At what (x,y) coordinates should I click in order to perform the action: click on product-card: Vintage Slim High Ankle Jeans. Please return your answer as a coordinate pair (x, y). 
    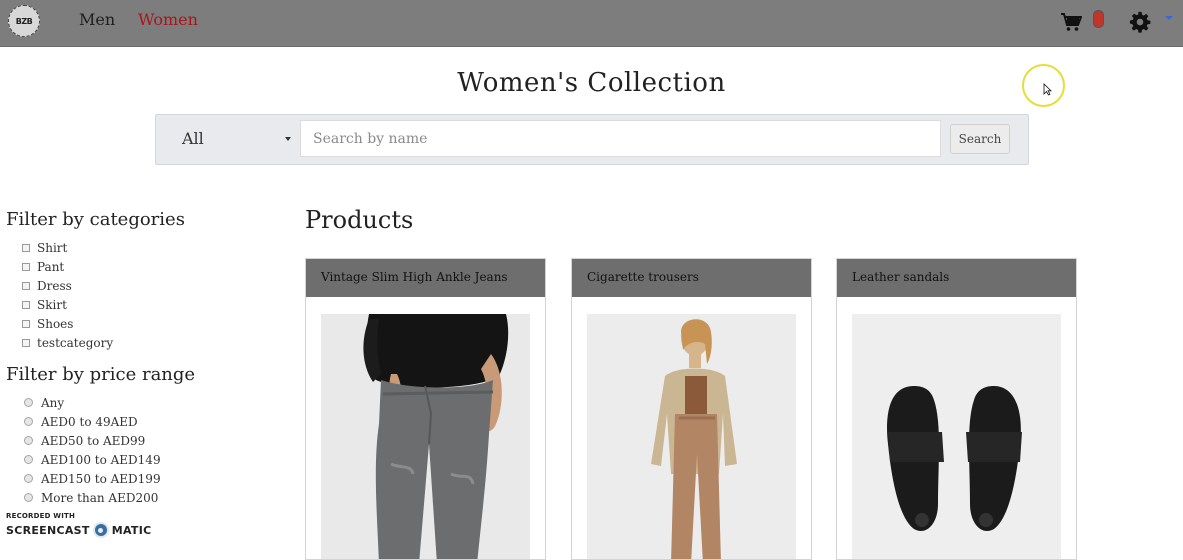
    Looking at the image, I should click on (425, 409).